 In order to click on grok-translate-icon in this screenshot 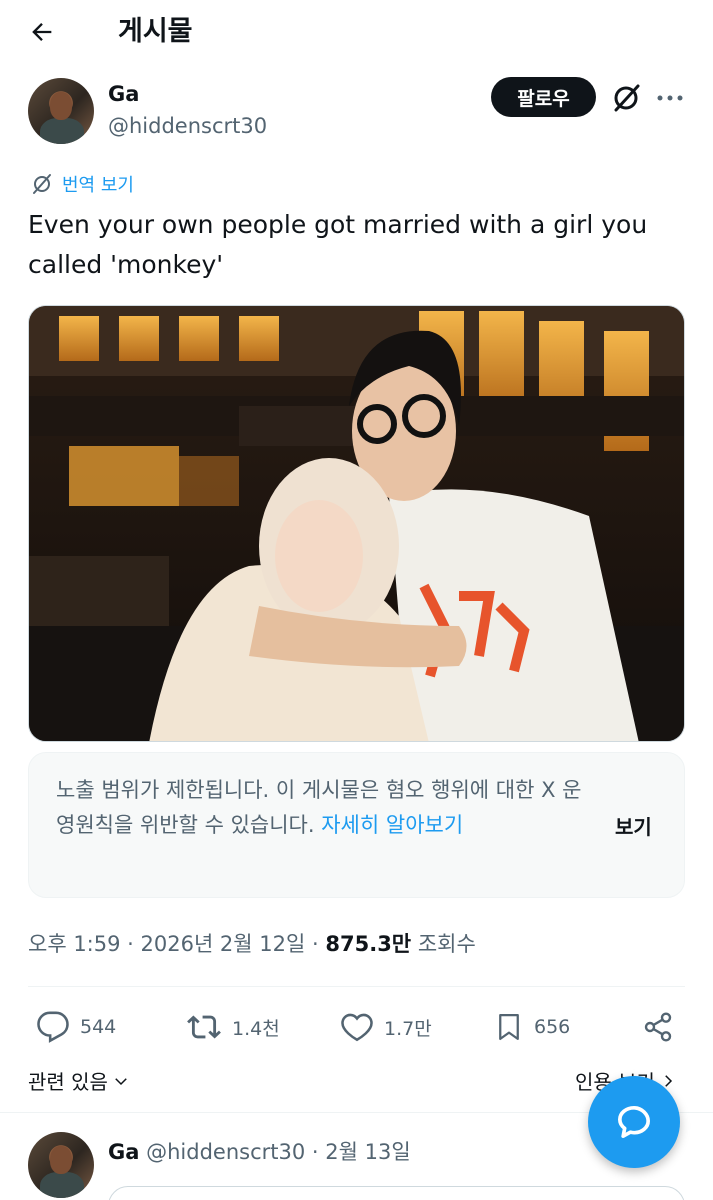, I will do `click(42, 184)`.